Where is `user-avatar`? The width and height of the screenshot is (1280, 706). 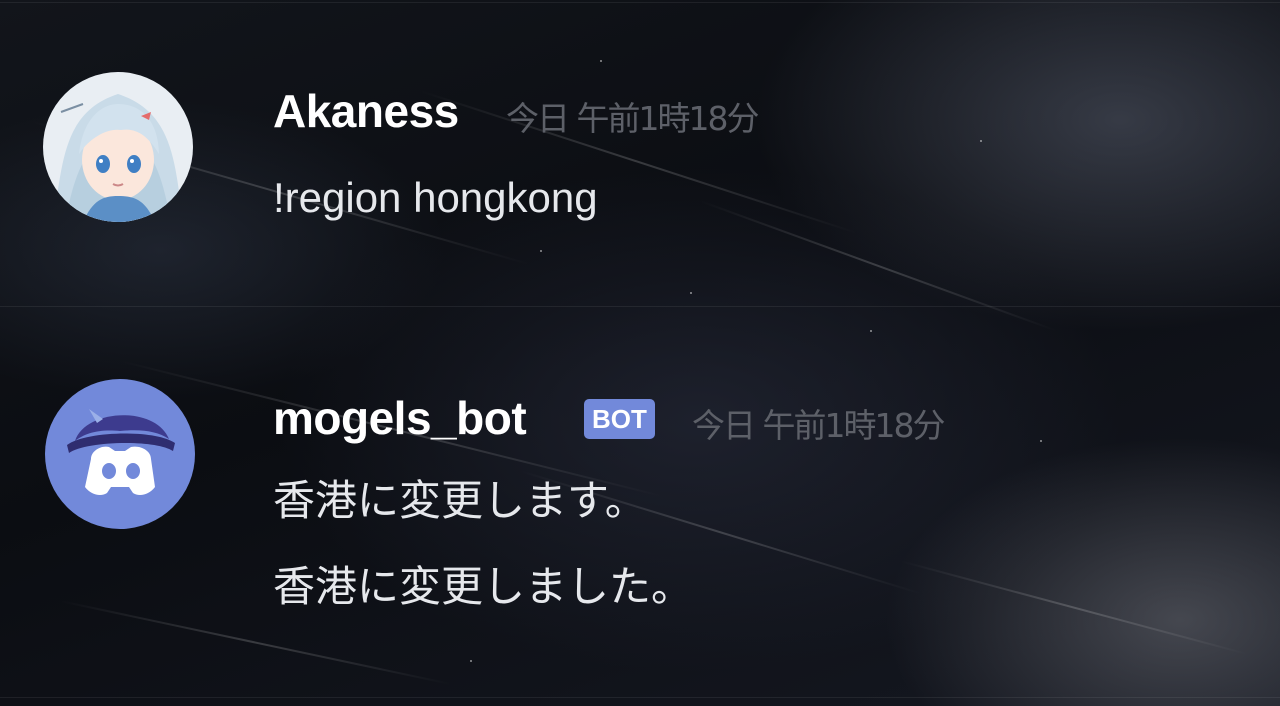 user-avatar is located at coordinates (118, 147).